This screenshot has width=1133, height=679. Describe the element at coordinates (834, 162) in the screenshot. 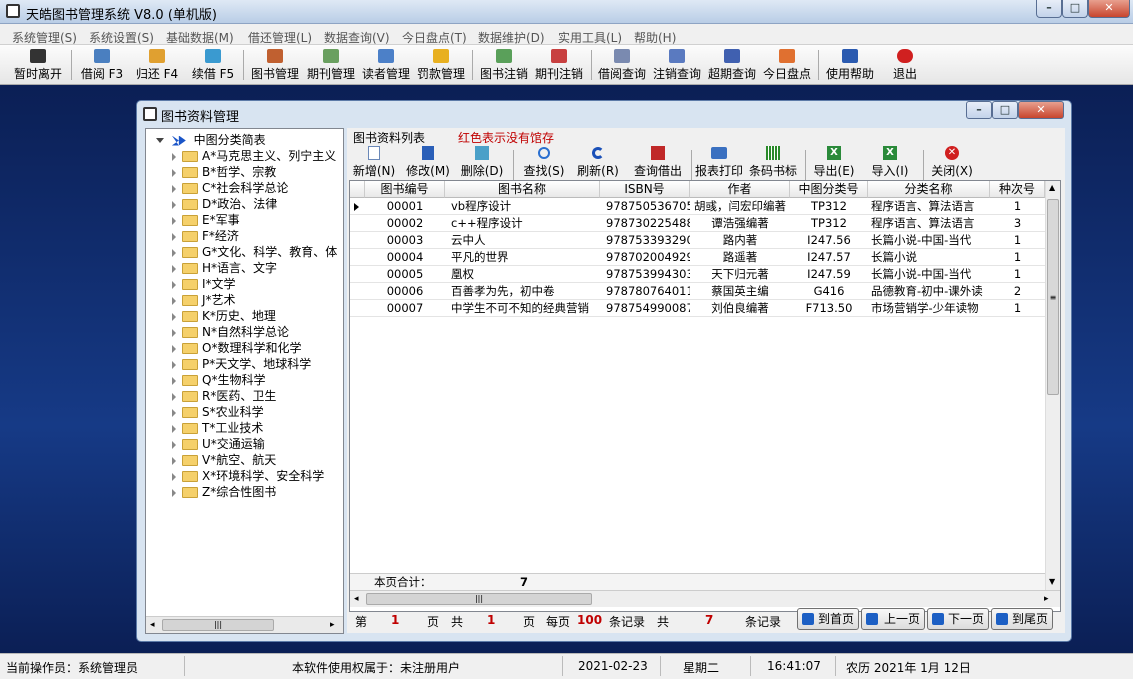

I see `export-button: X 导出(E)` at that location.